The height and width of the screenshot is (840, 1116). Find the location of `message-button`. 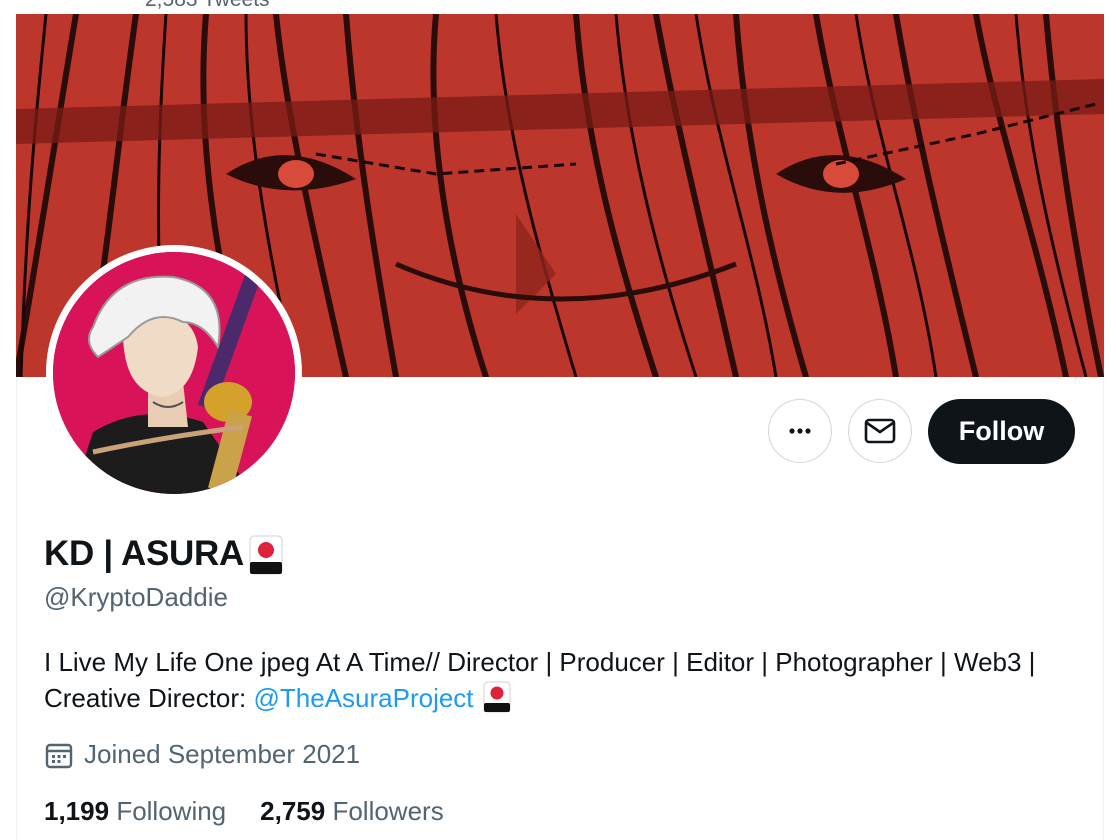

message-button is located at coordinates (880, 431).